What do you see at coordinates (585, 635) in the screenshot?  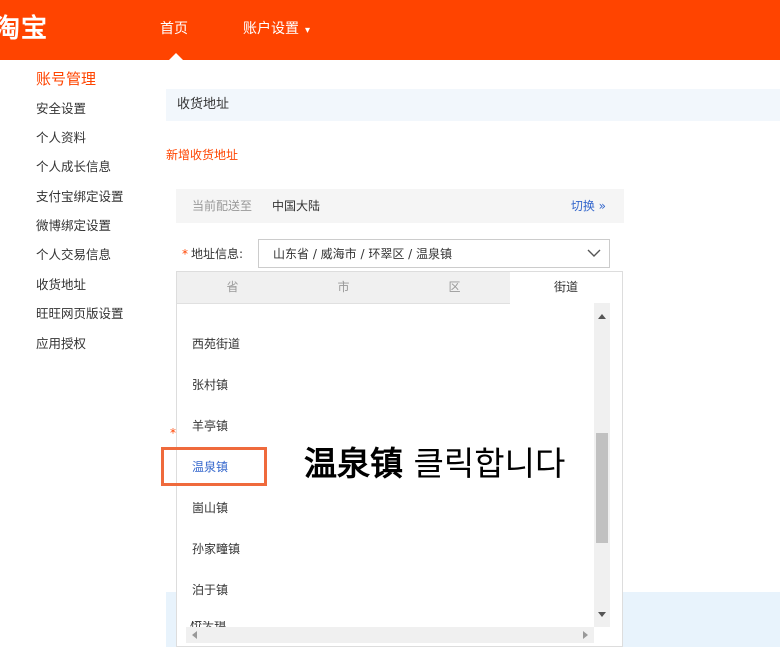 I see `scroll-right-icon` at bounding box center [585, 635].